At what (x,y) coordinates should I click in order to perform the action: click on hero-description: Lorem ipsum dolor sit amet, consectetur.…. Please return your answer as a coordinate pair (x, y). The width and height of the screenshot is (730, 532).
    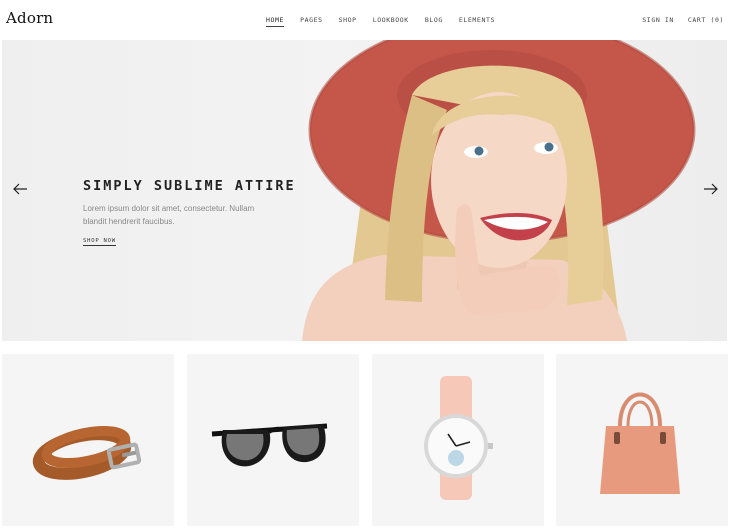
    Looking at the image, I should click on (169, 215).